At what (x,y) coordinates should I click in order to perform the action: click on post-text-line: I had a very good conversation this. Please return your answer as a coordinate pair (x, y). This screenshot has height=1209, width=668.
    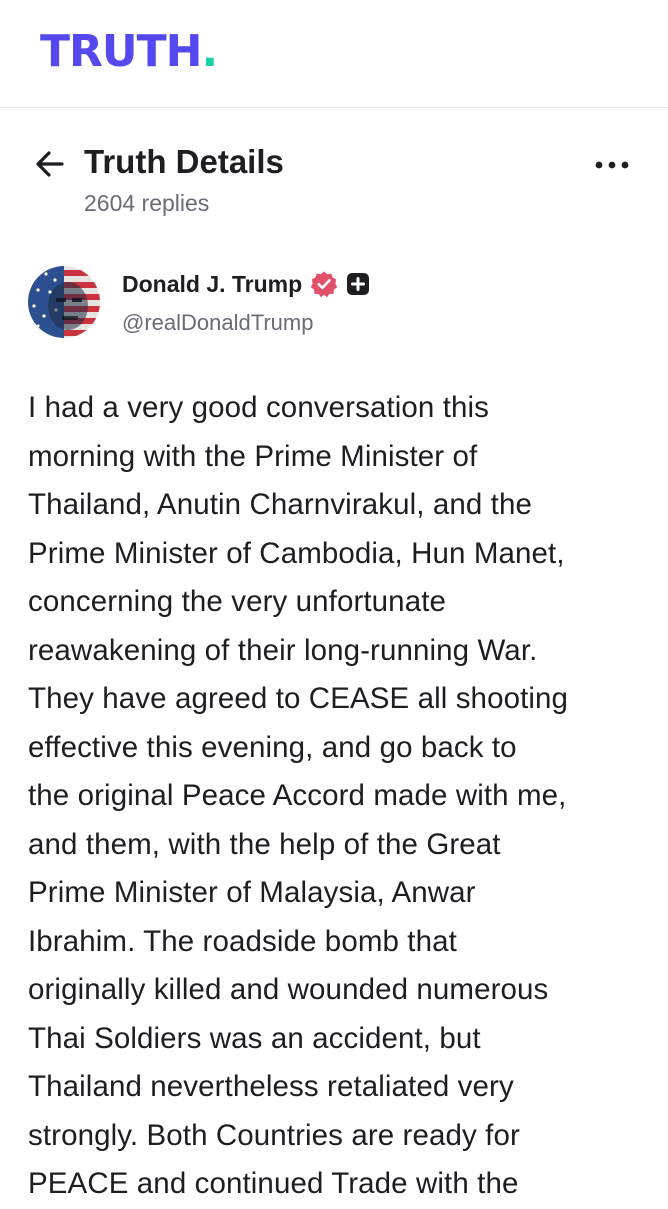
    Looking at the image, I should click on (259, 407).